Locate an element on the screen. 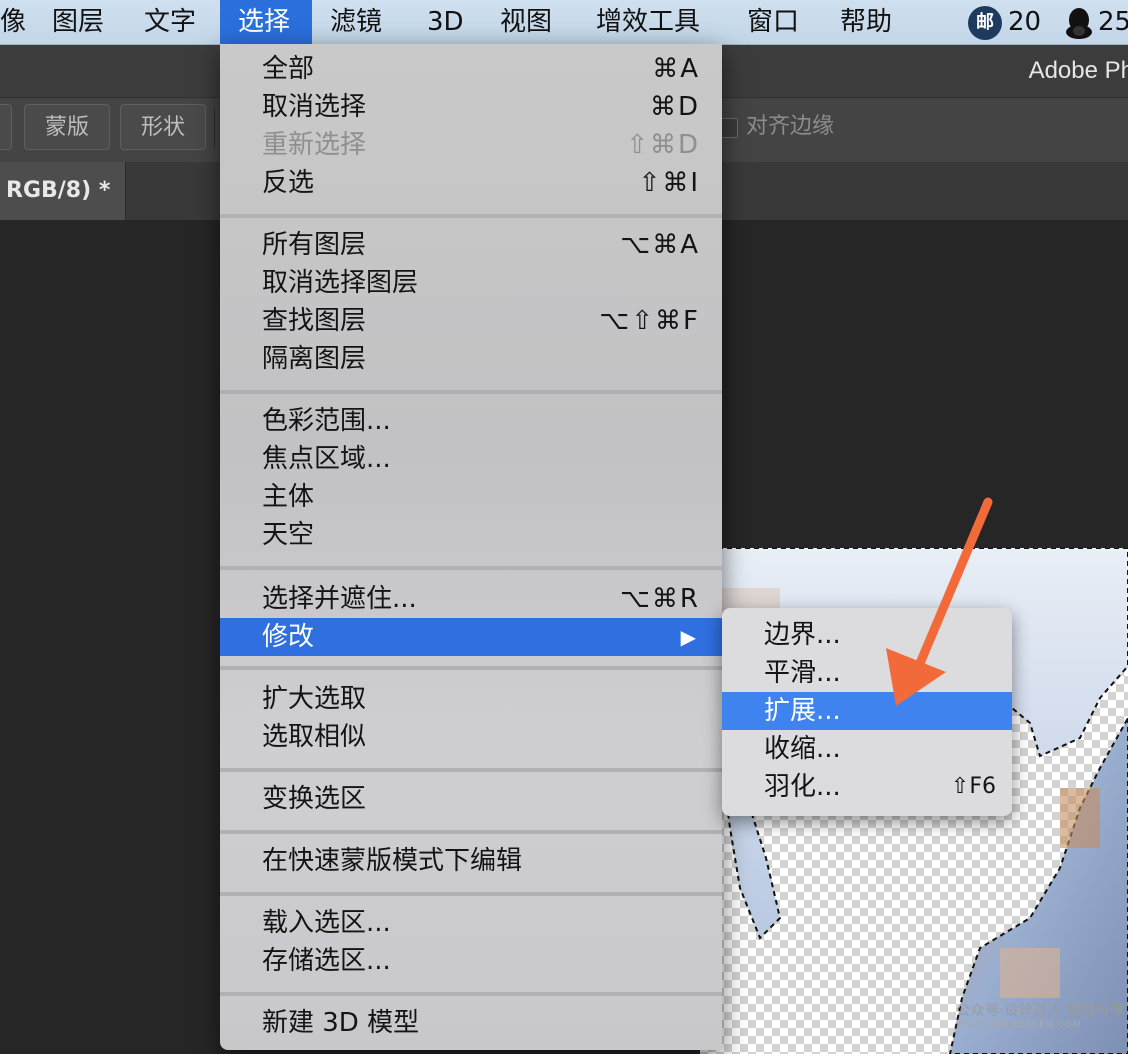  qq-penguin-icon is located at coordinates (1079, 23).